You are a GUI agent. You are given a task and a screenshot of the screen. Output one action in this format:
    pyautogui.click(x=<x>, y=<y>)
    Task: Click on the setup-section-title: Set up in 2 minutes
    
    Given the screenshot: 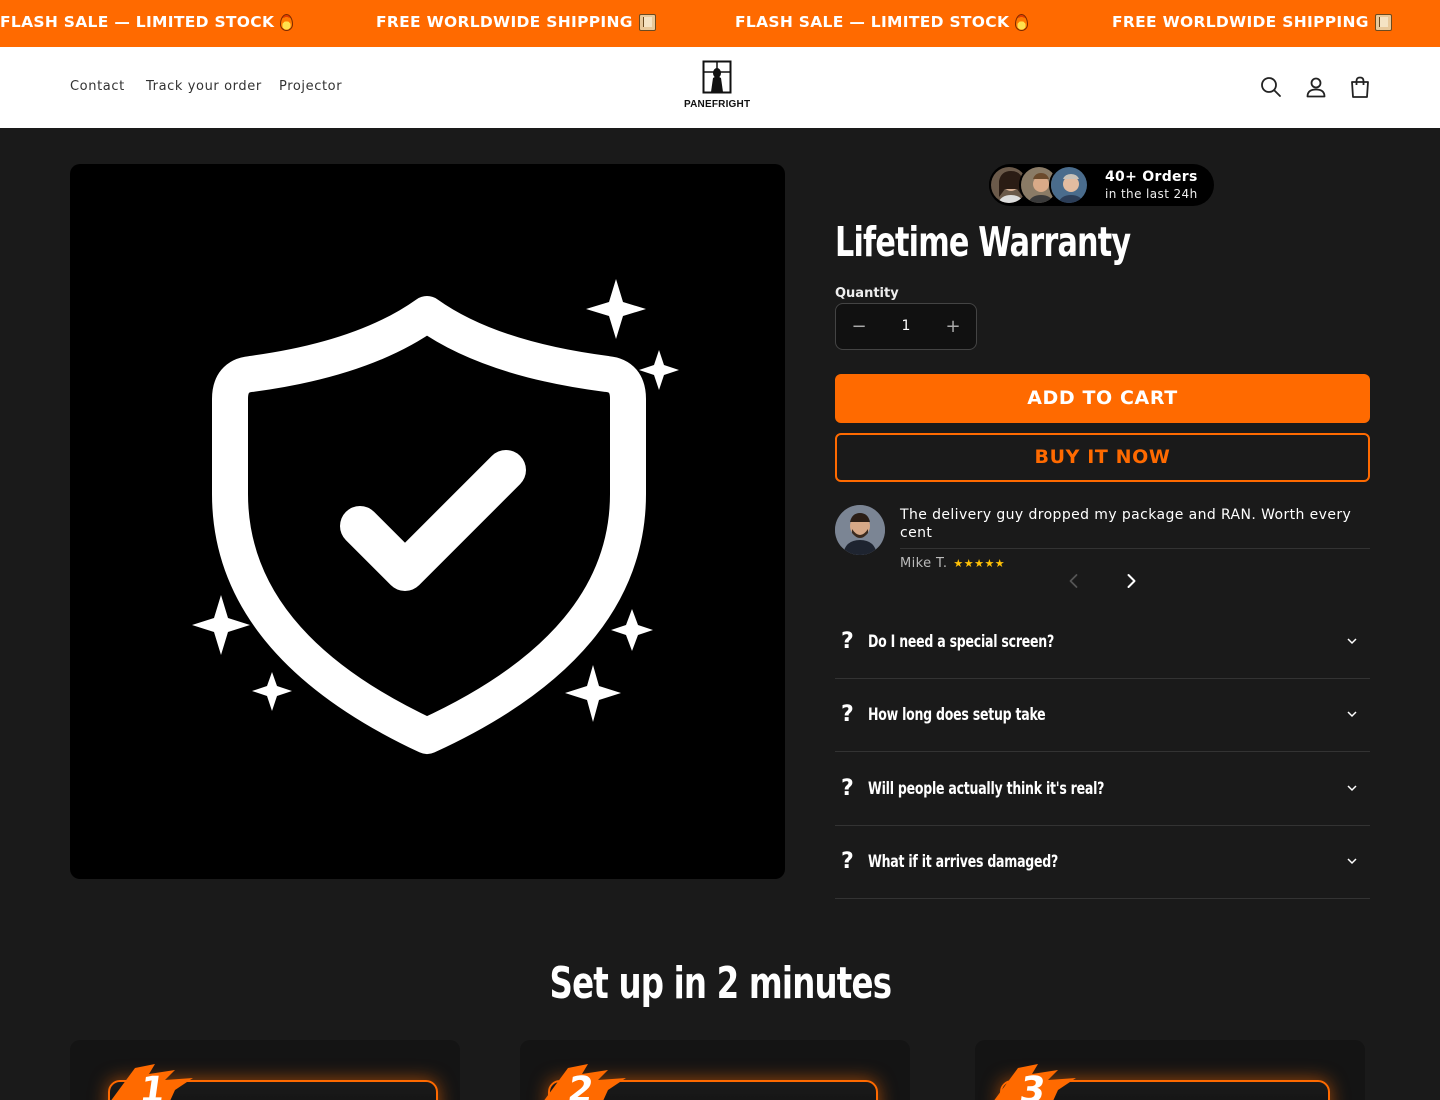 What is the action you would take?
    pyautogui.click(x=720, y=983)
    